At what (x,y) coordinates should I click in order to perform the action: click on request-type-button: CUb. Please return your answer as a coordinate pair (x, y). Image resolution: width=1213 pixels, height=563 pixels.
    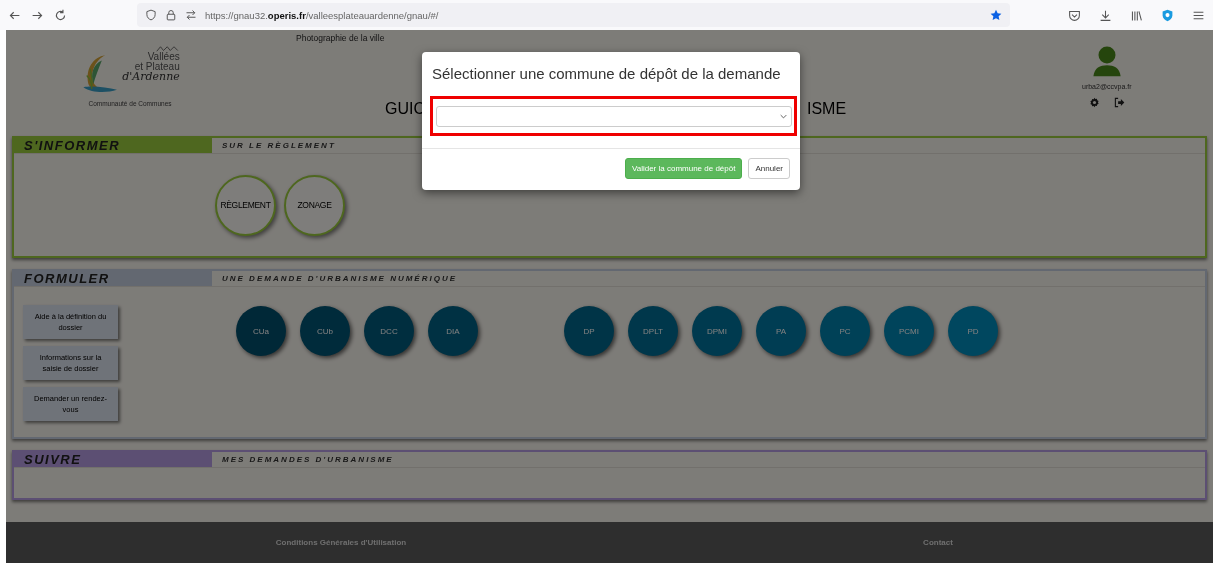
    Looking at the image, I should click on (325, 331).